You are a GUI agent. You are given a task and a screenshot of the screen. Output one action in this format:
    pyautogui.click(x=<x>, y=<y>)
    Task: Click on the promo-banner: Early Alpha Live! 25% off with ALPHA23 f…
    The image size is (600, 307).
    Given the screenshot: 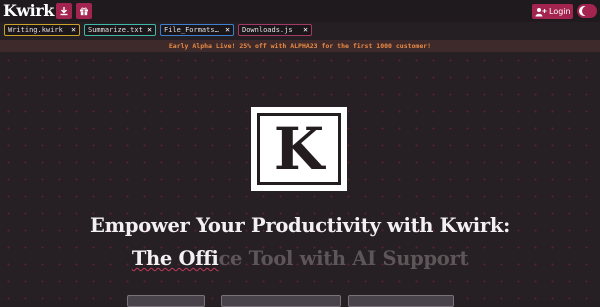 What is the action you would take?
    pyautogui.click(x=300, y=46)
    